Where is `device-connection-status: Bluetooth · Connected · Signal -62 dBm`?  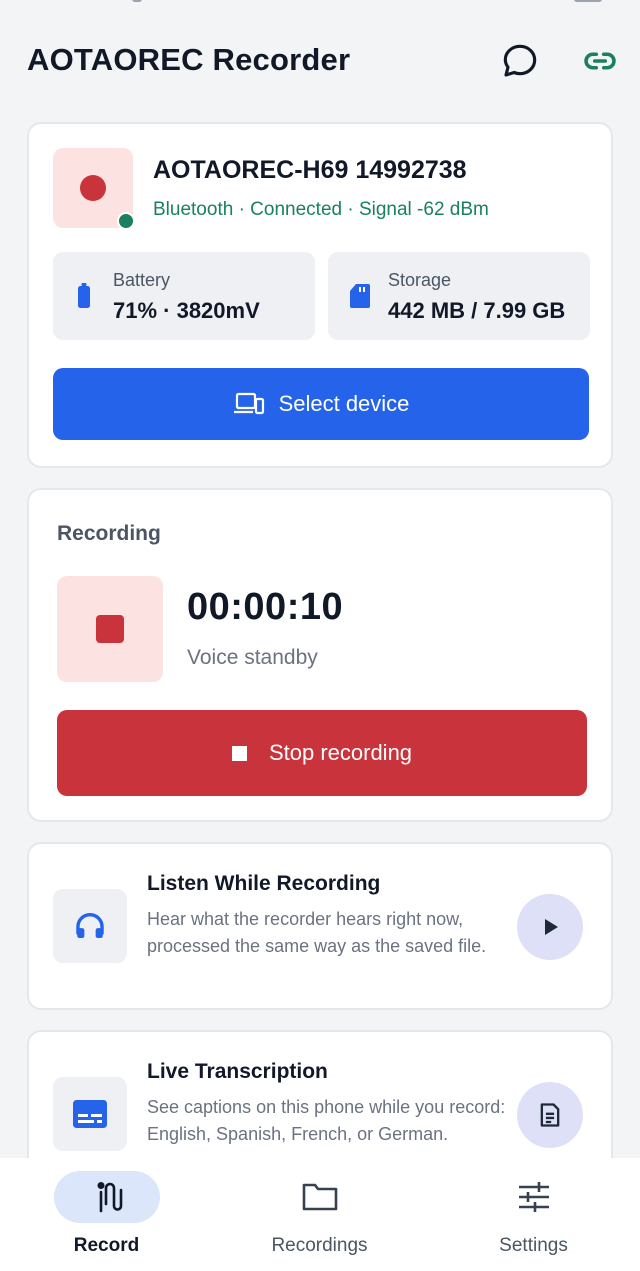 device-connection-status: Bluetooth · Connected · Signal -62 dBm is located at coordinates (321, 209).